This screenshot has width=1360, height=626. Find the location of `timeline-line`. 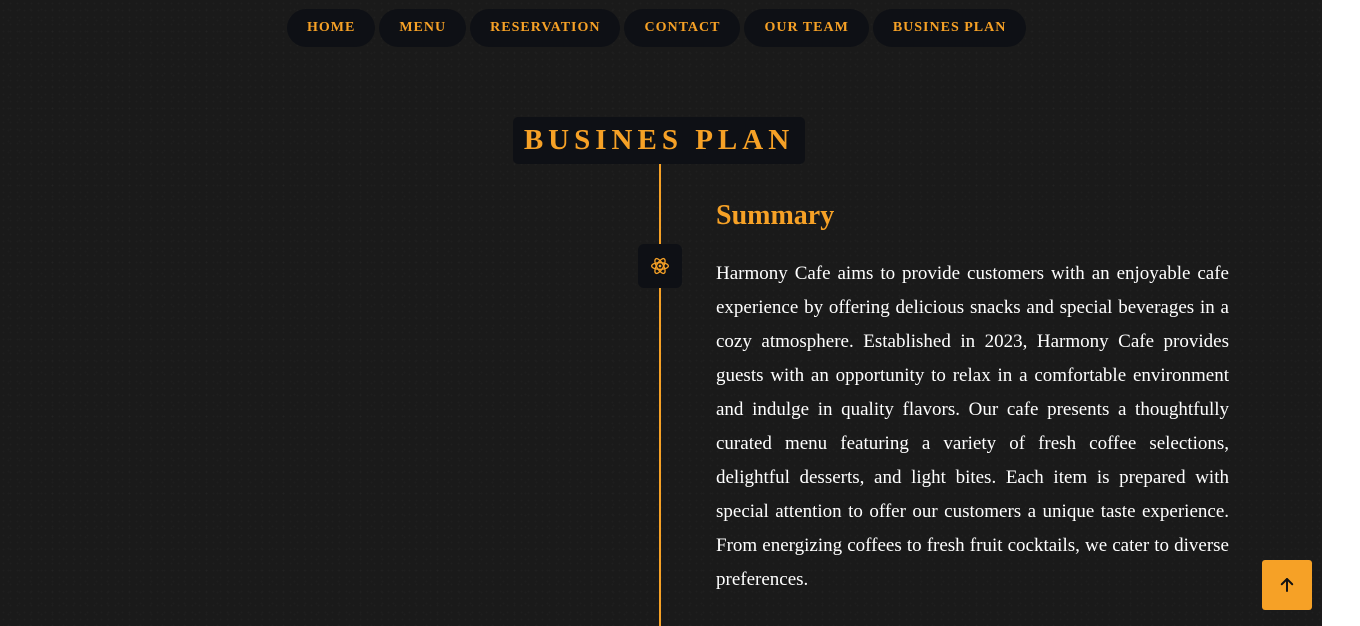

timeline-line is located at coordinates (660, 395).